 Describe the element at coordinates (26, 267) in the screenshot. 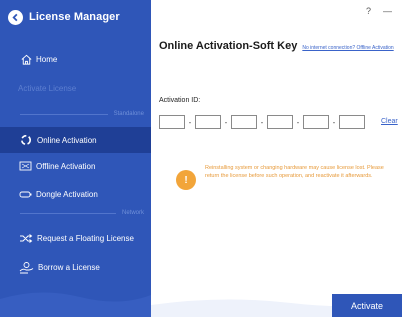

I see `borrow-icon` at that location.